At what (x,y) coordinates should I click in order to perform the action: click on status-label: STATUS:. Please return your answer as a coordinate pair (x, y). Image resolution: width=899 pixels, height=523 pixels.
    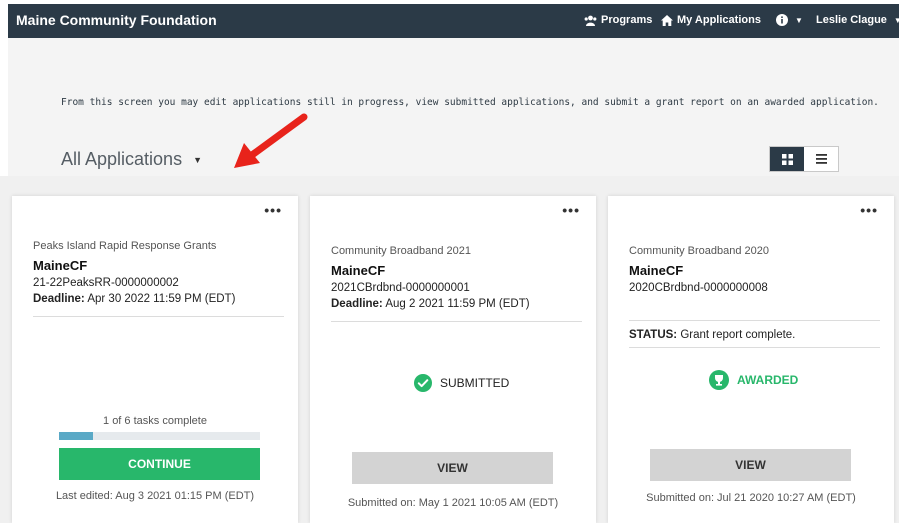
    Looking at the image, I should click on (653, 335).